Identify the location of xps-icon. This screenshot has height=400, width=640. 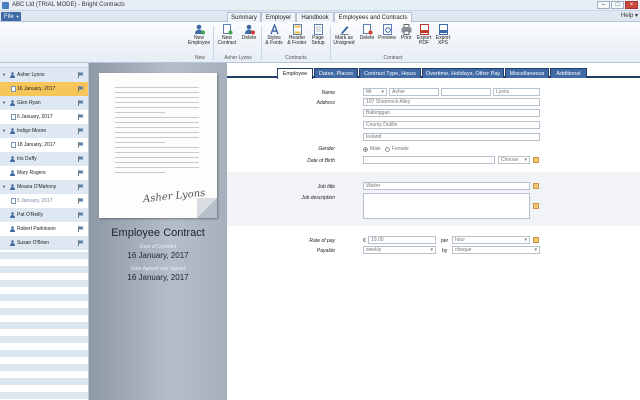
(443, 29).